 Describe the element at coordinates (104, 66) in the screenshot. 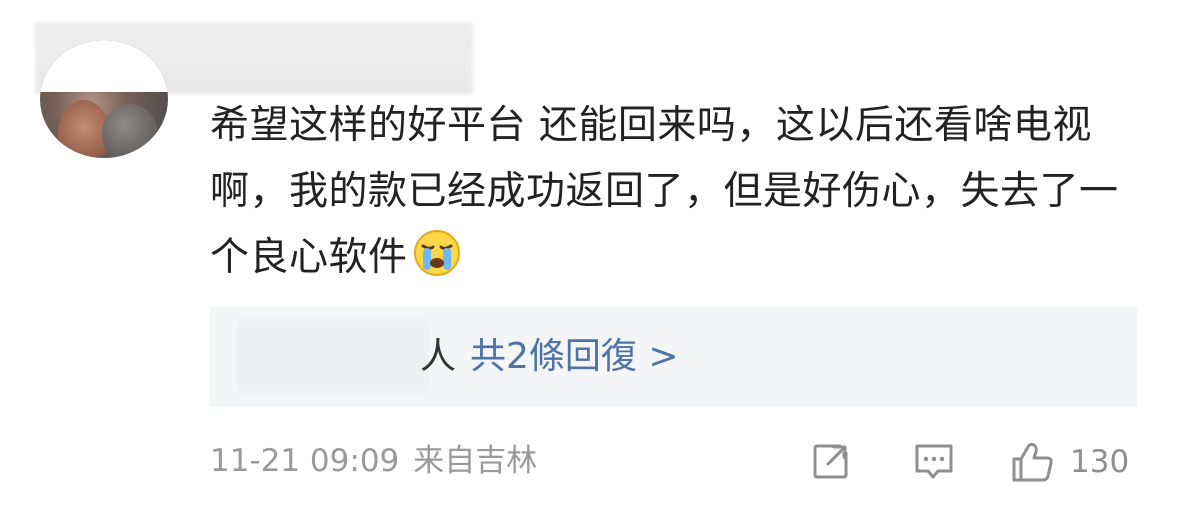

I see `avatar-top-mask` at that location.